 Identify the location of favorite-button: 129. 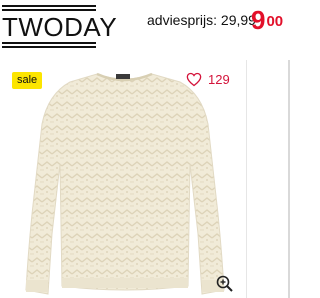
(208, 79).